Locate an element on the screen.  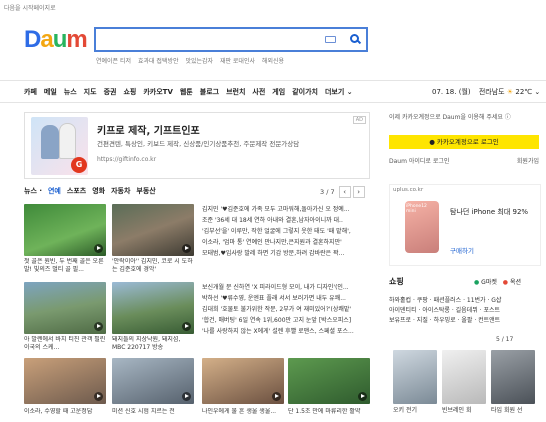
trending-keyword: 연예이픈 티저 is located at coordinates (113, 61).